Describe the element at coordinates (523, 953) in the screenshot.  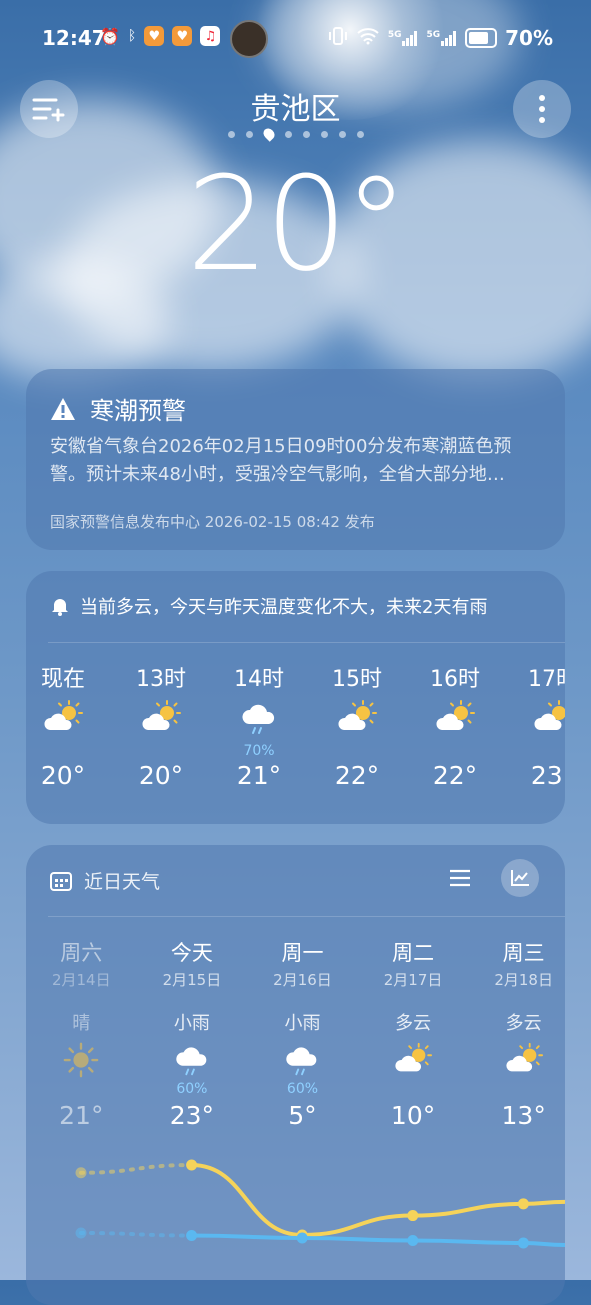
I see `day-weekday: 周三` at that location.